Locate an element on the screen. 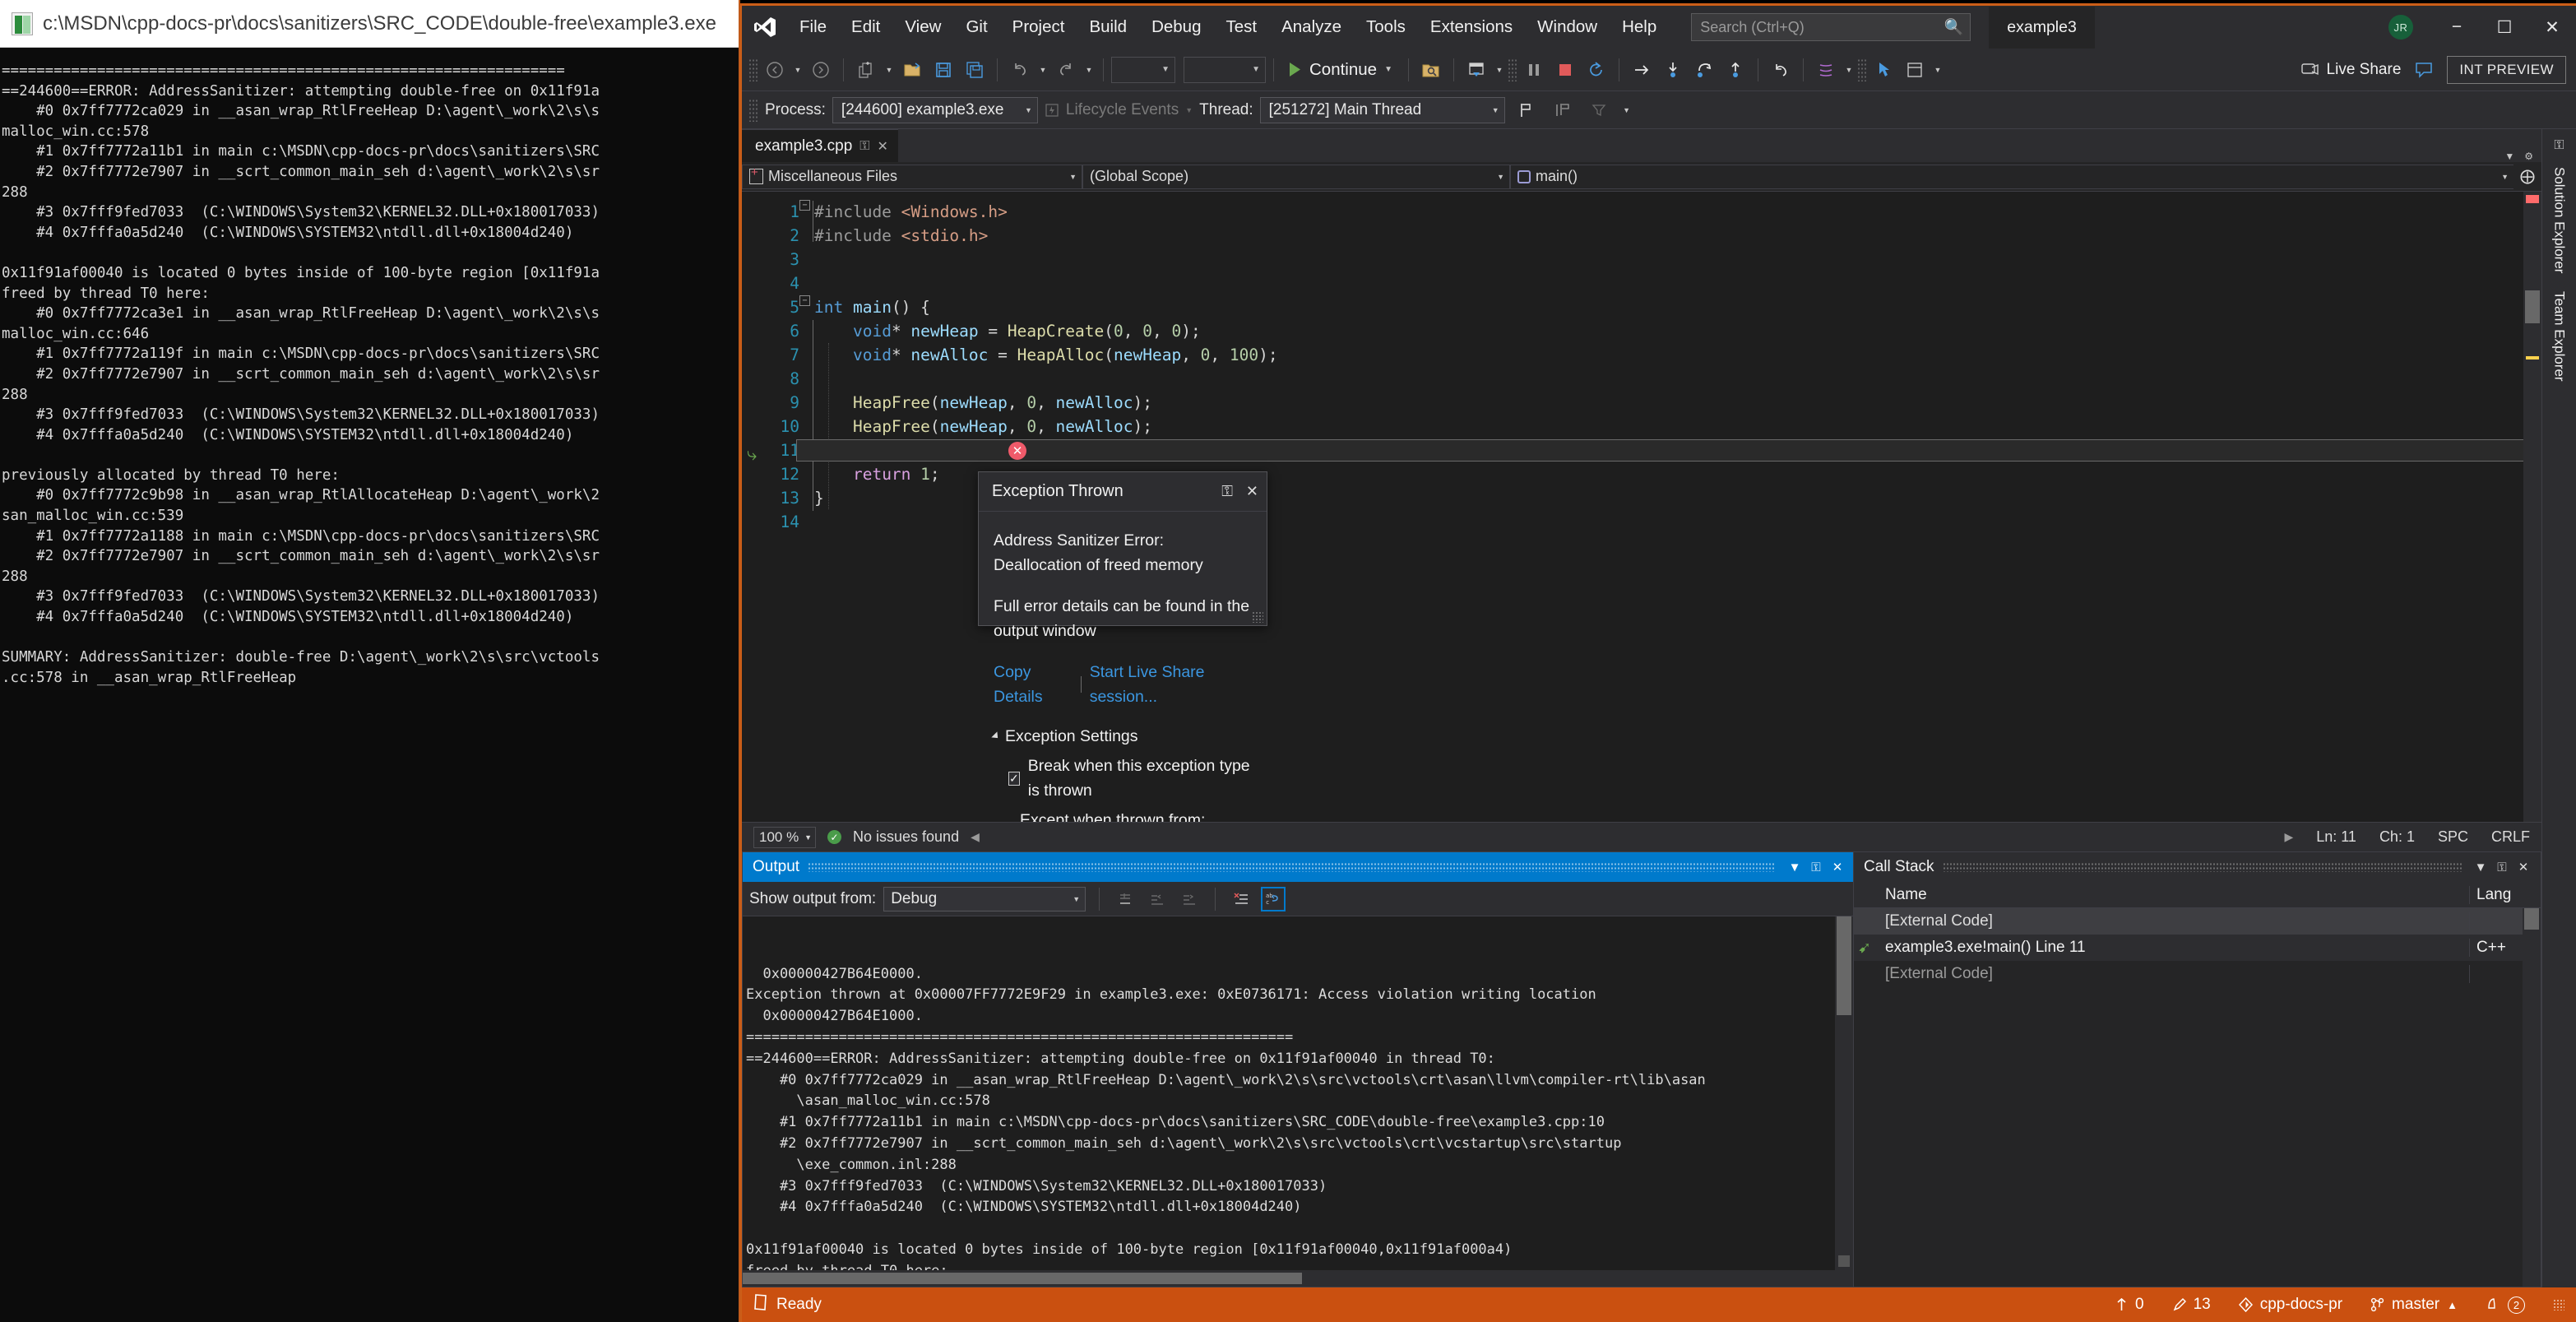 The height and width of the screenshot is (1322, 2576). output-vertical-scrollbar is located at coordinates (1844, 1102).